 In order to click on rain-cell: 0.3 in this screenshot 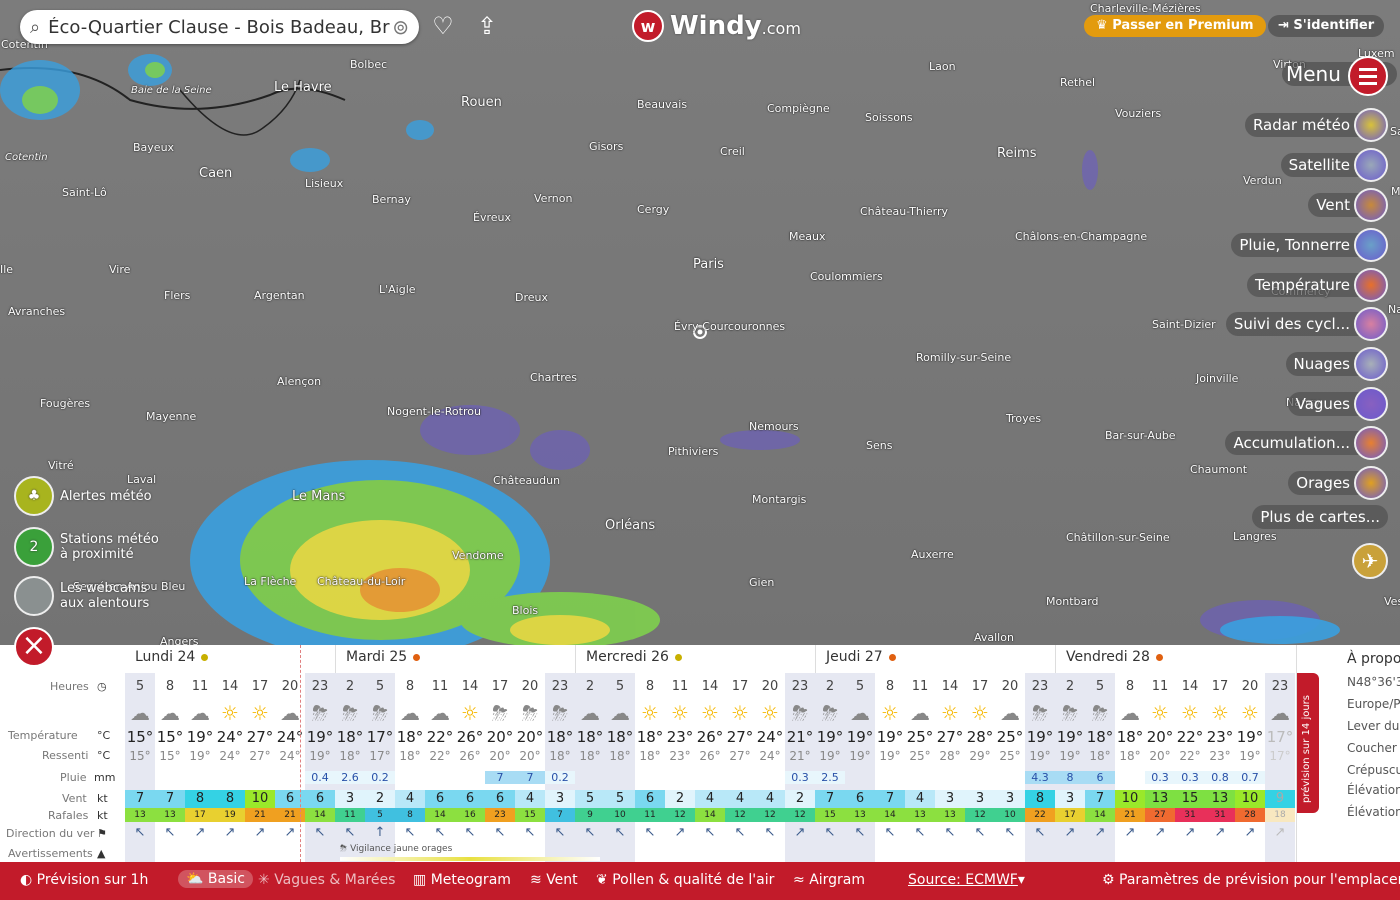, I will do `click(1190, 777)`.